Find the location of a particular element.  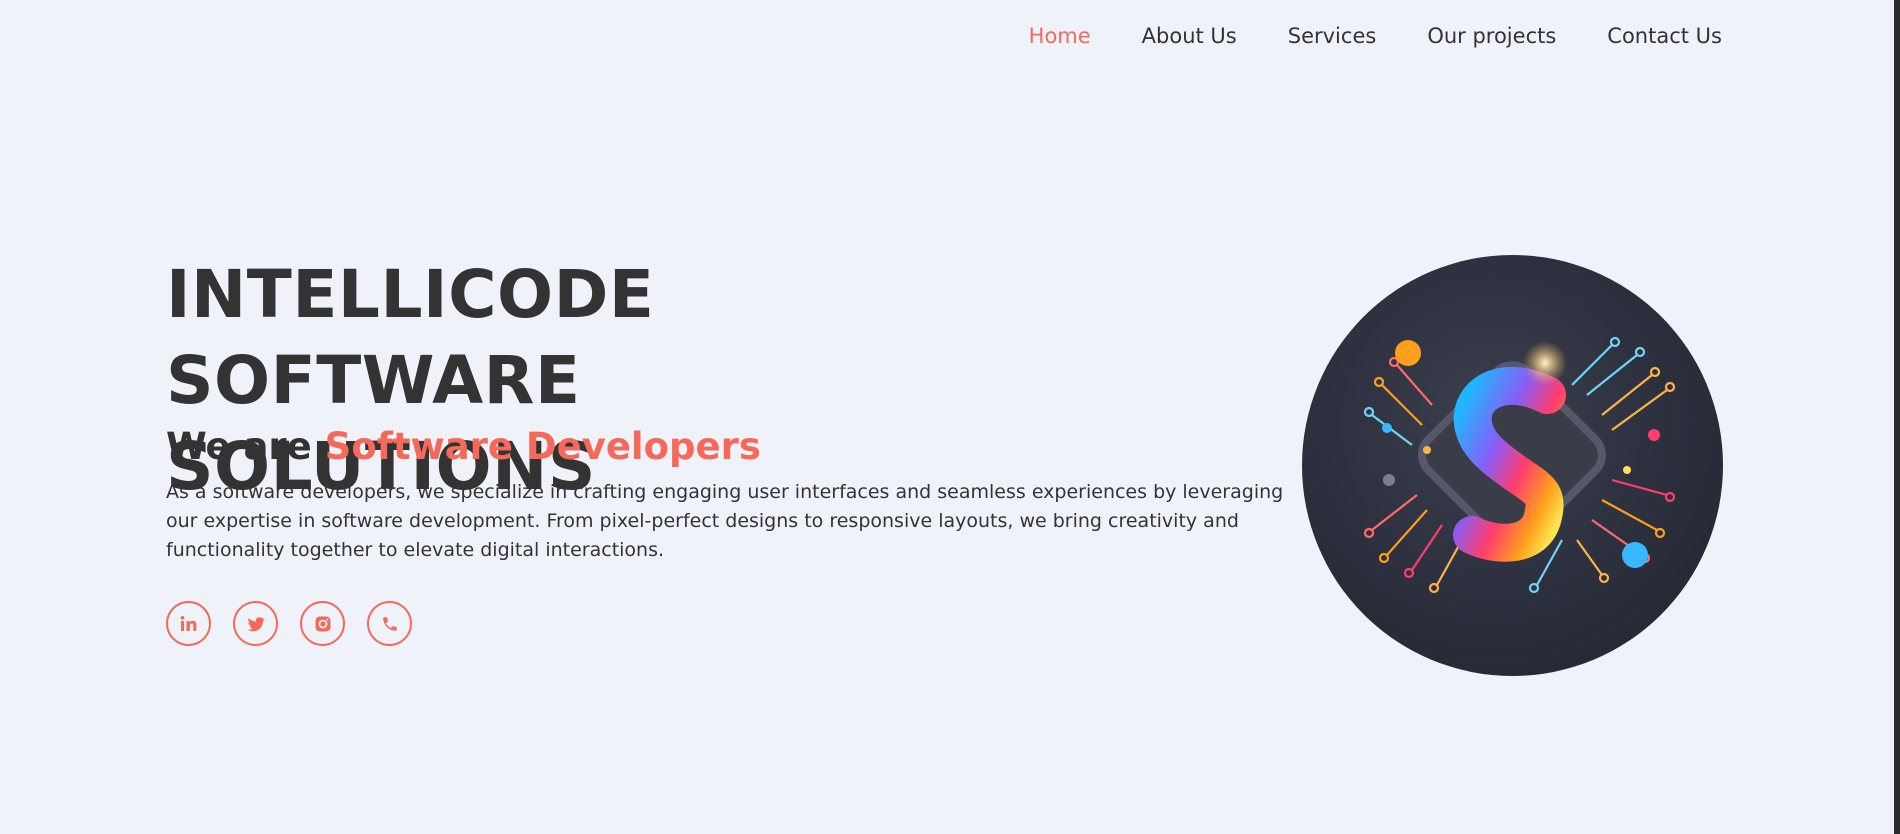

twitter-icon is located at coordinates (256, 623).